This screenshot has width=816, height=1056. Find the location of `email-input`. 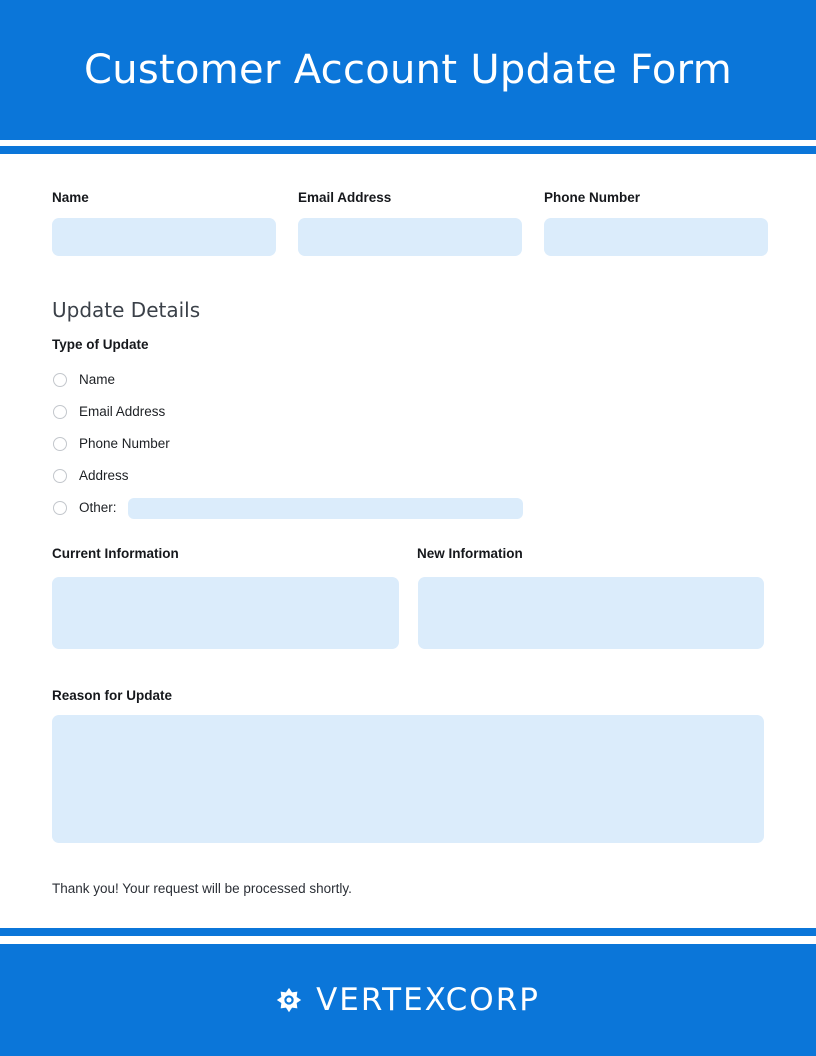

email-input is located at coordinates (410, 237).